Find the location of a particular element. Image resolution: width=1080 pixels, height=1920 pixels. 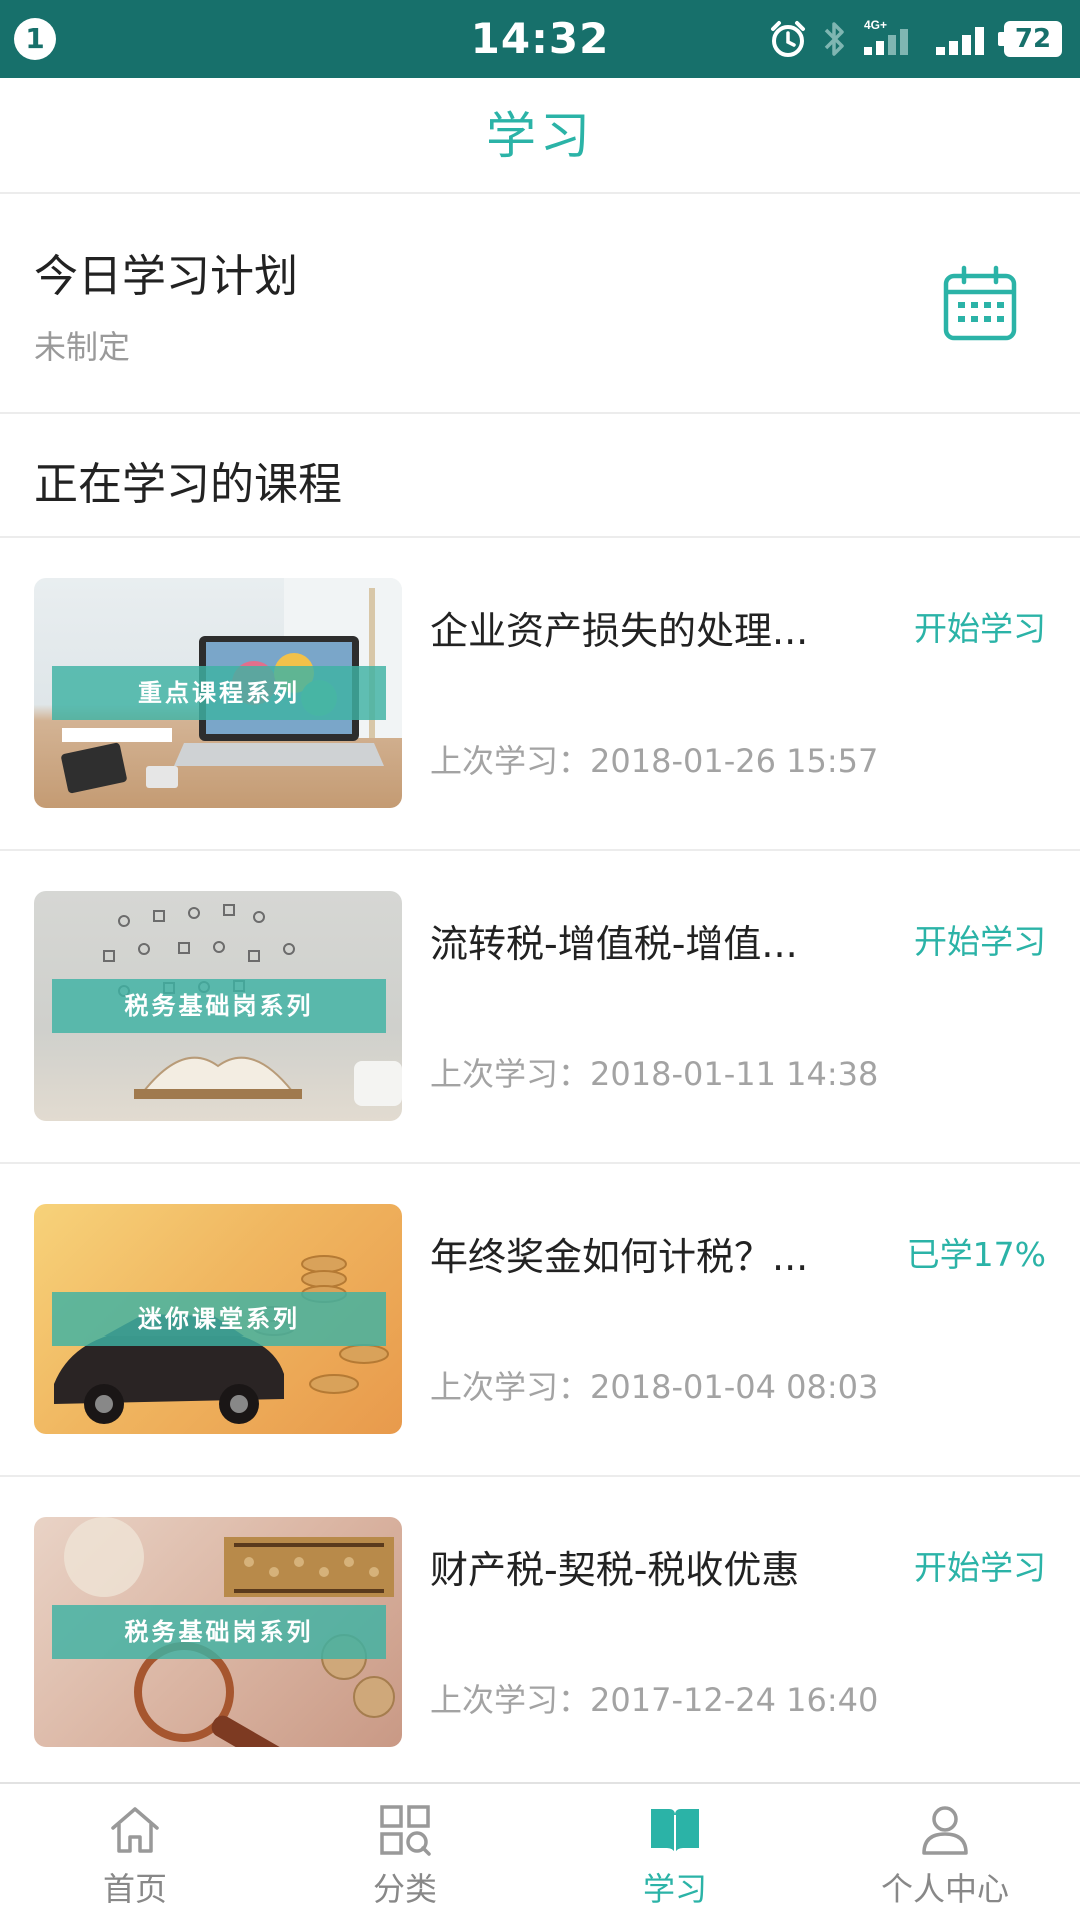

thumbnail-label: 重点课程系列 is located at coordinates (219, 693).